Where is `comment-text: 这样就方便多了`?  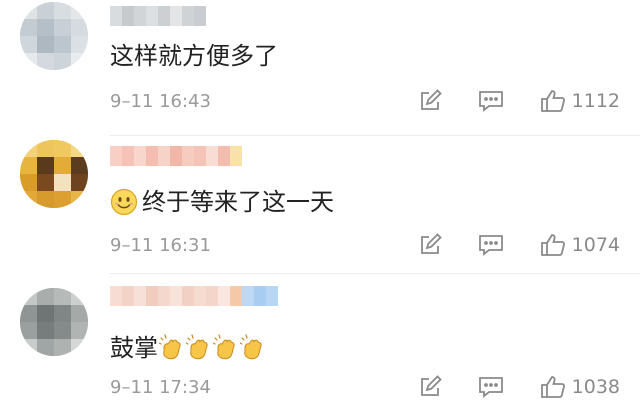
comment-text: 这样就方便多了 is located at coordinates (194, 56).